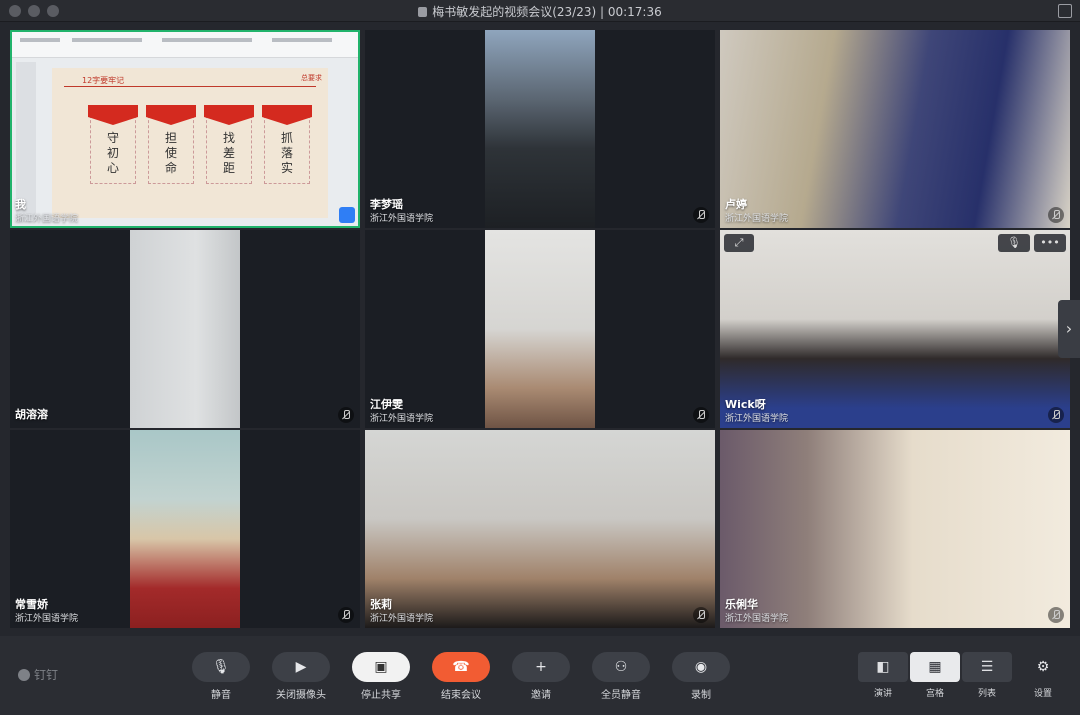 This screenshot has width=1080, height=715. I want to click on slide-corner-label: 总要求, so click(311, 78).